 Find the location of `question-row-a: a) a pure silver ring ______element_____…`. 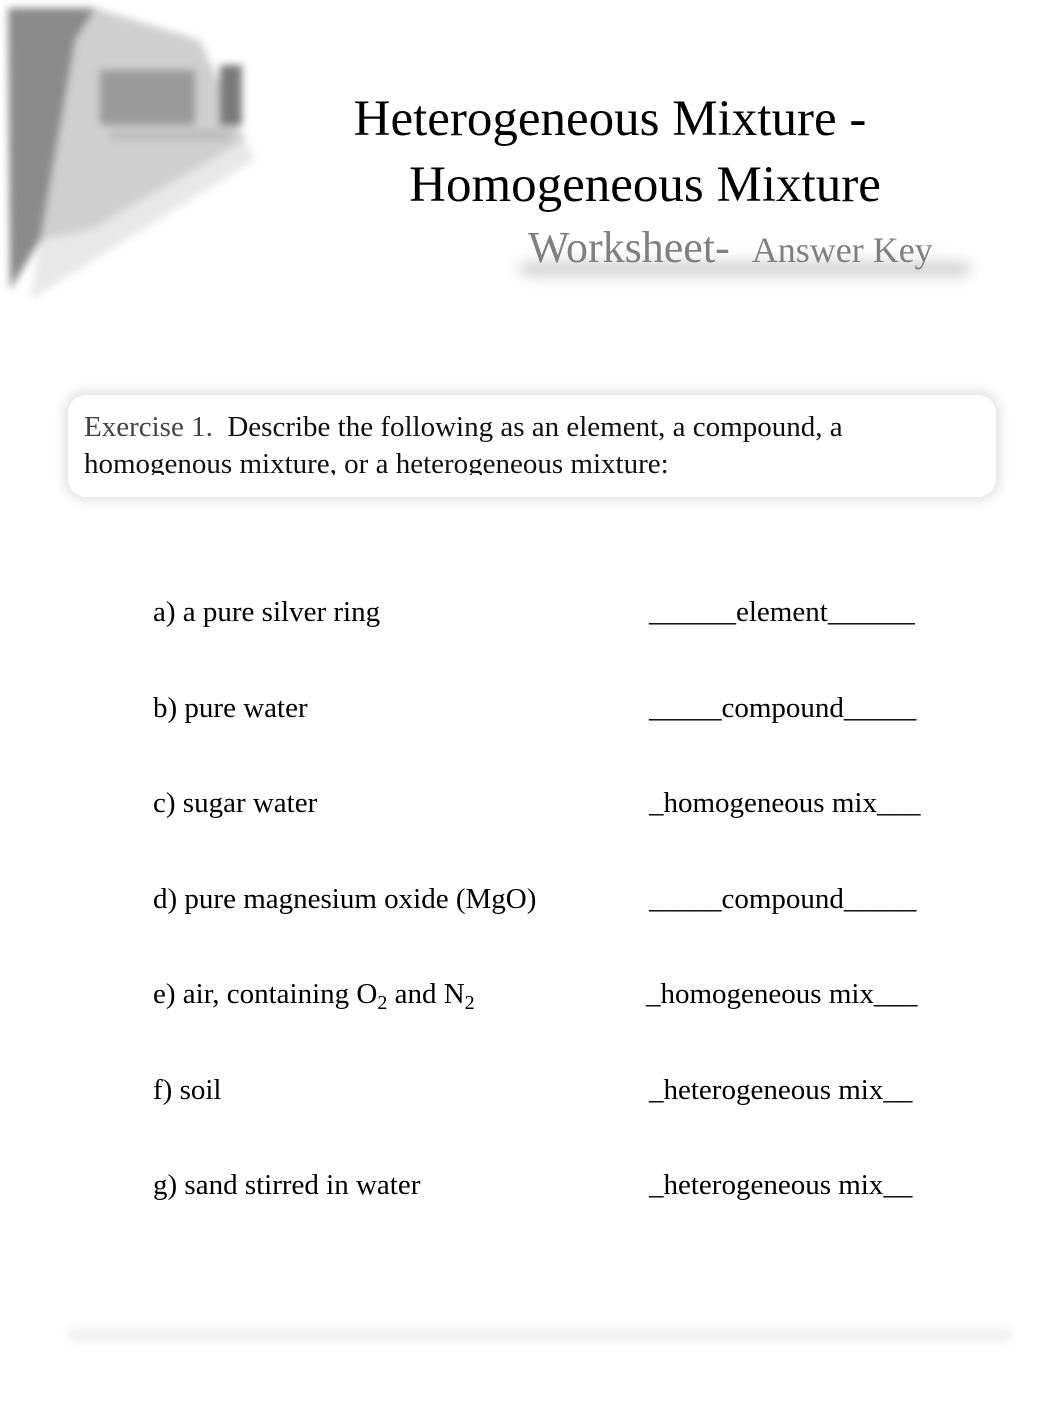

question-row-a: a) a pure silver ring ______element_____… is located at coordinates (563, 616).